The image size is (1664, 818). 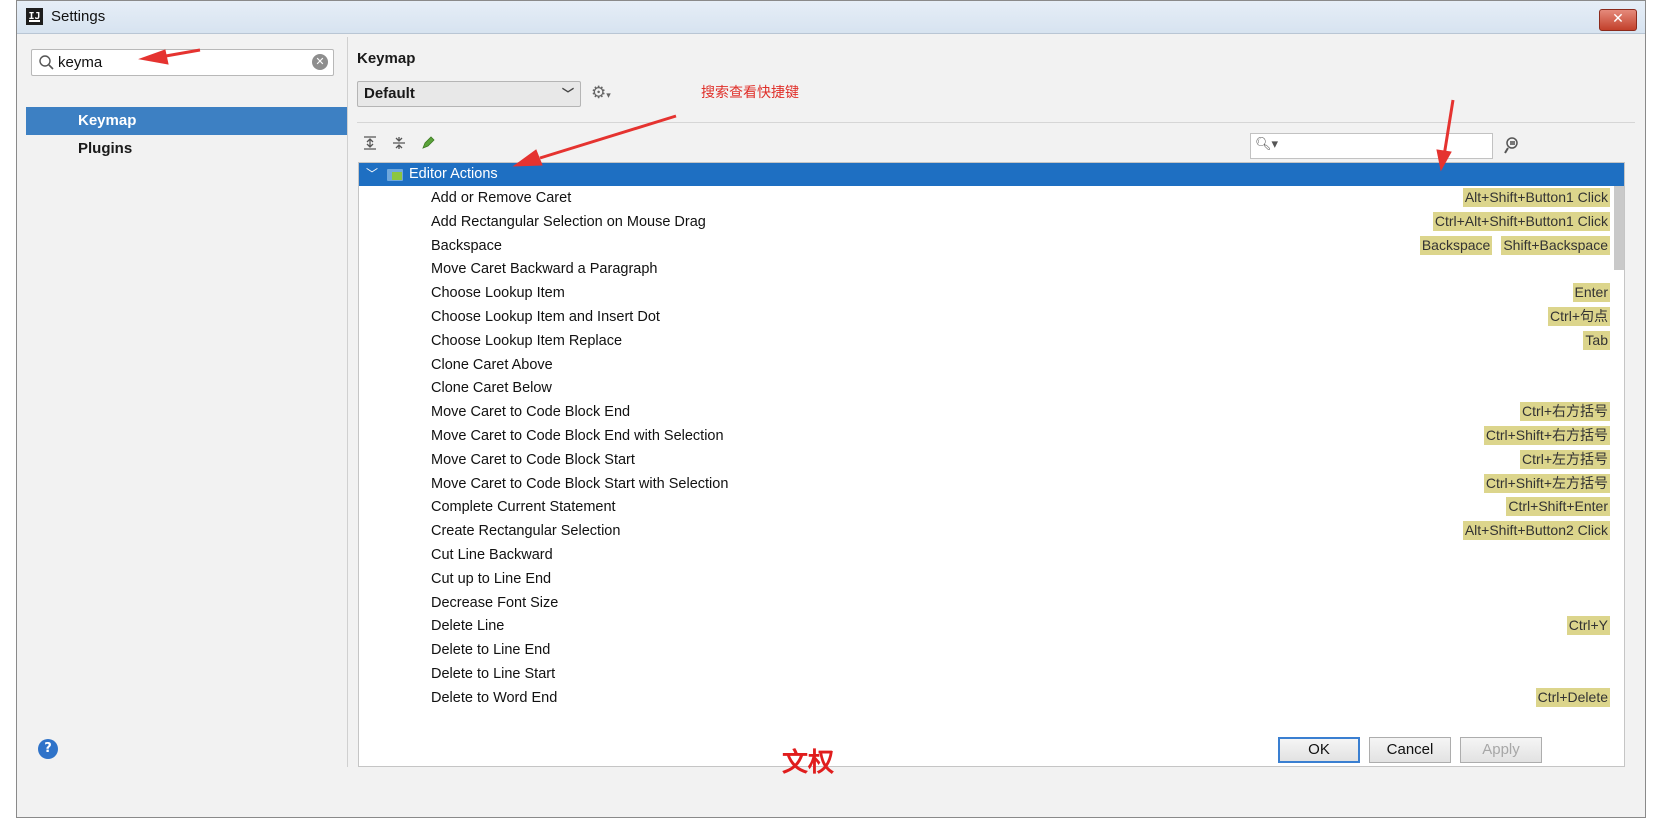 I want to click on shortcut-list: Ctrl+Y, so click(x=1588, y=625).